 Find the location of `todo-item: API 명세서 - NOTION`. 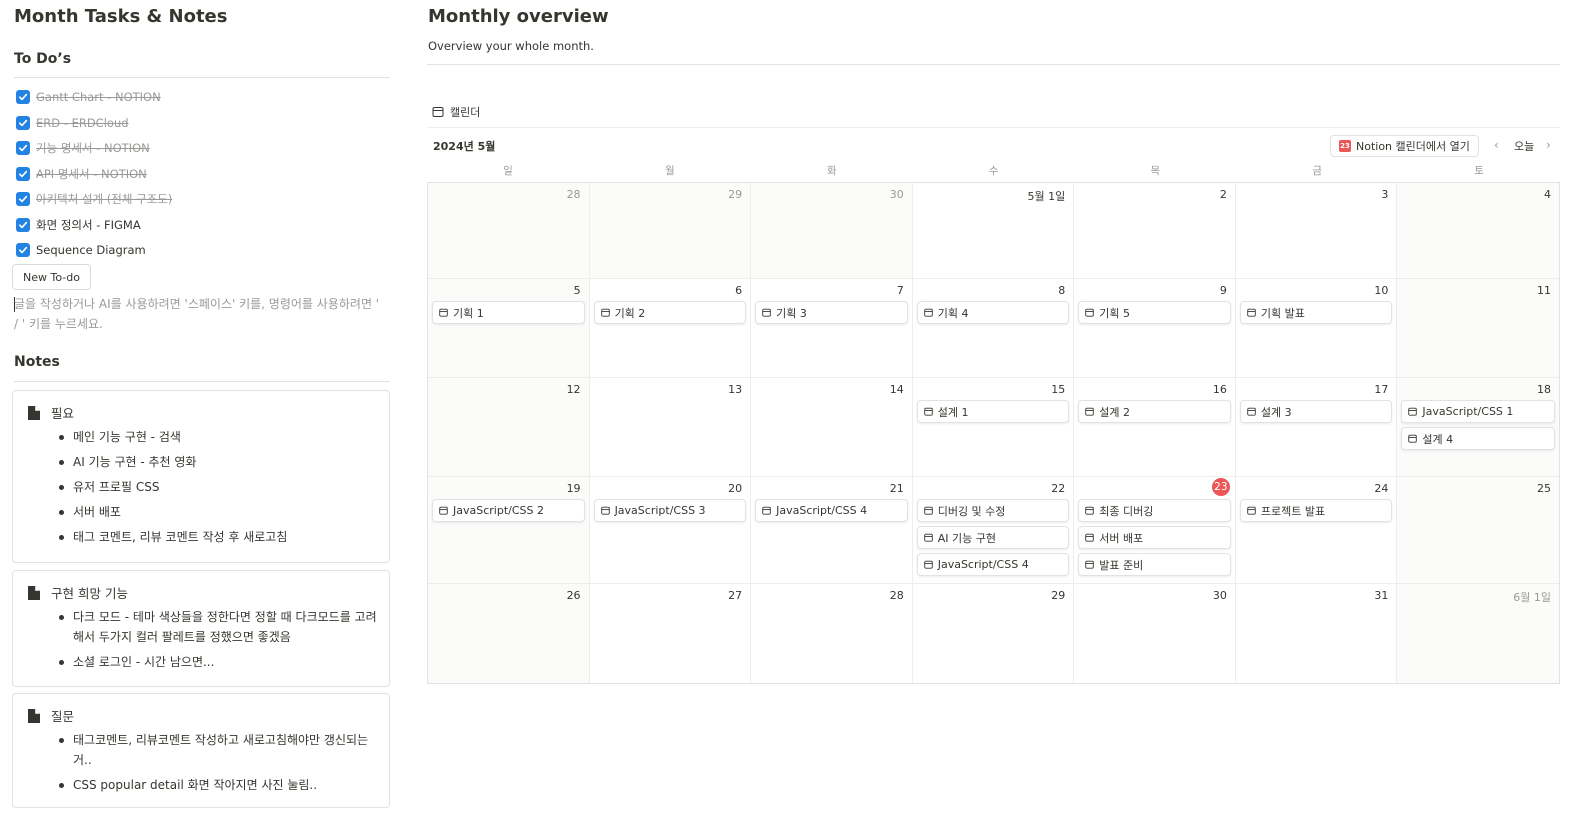

todo-item: API 명세서 - NOTION is located at coordinates (81, 174).